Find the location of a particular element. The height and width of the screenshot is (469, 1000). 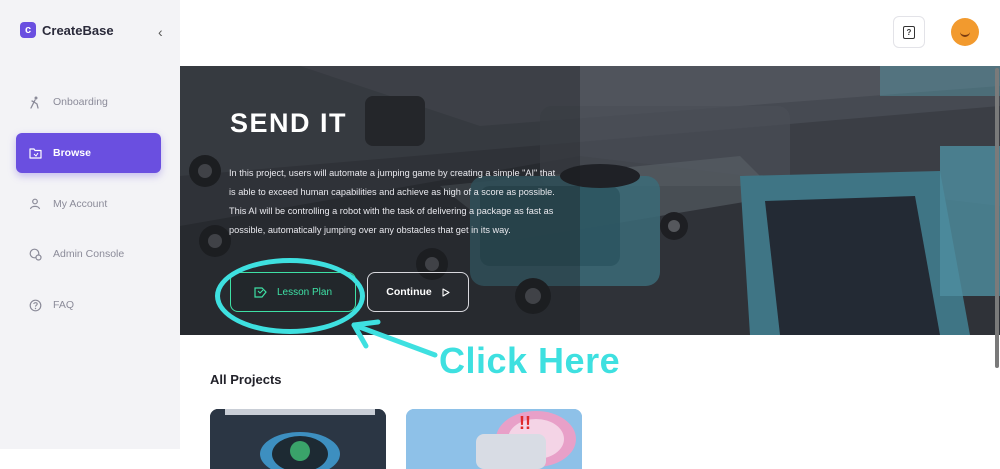

question-icon is located at coordinates (35, 305).